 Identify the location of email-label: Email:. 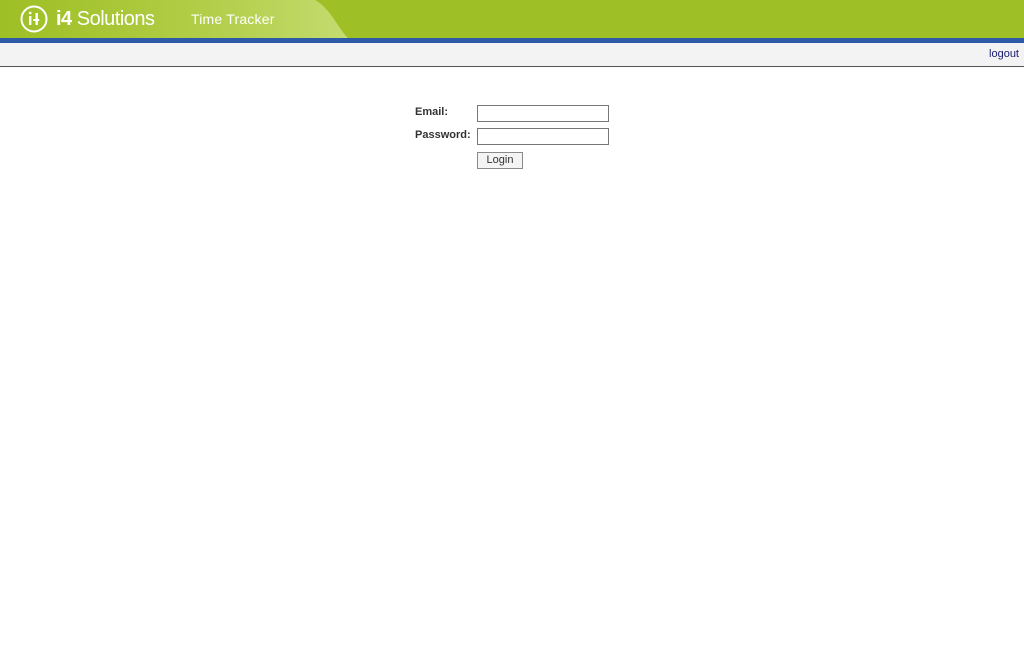
(432, 112).